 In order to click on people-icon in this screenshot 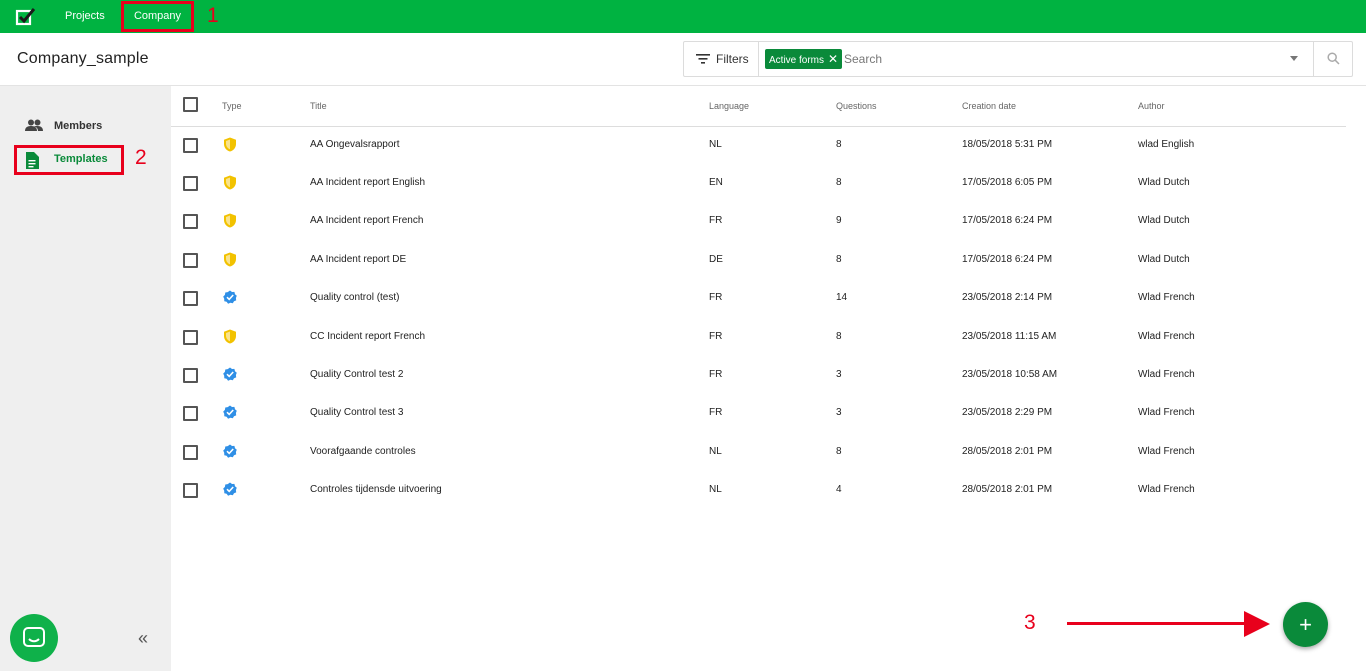, I will do `click(34, 125)`.